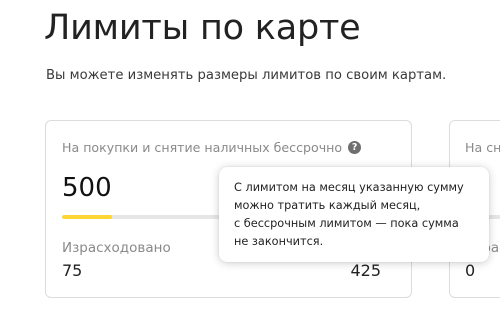 This screenshot has width=500, height=325. I want to click on limit-amount: 500, so click(87, 188).